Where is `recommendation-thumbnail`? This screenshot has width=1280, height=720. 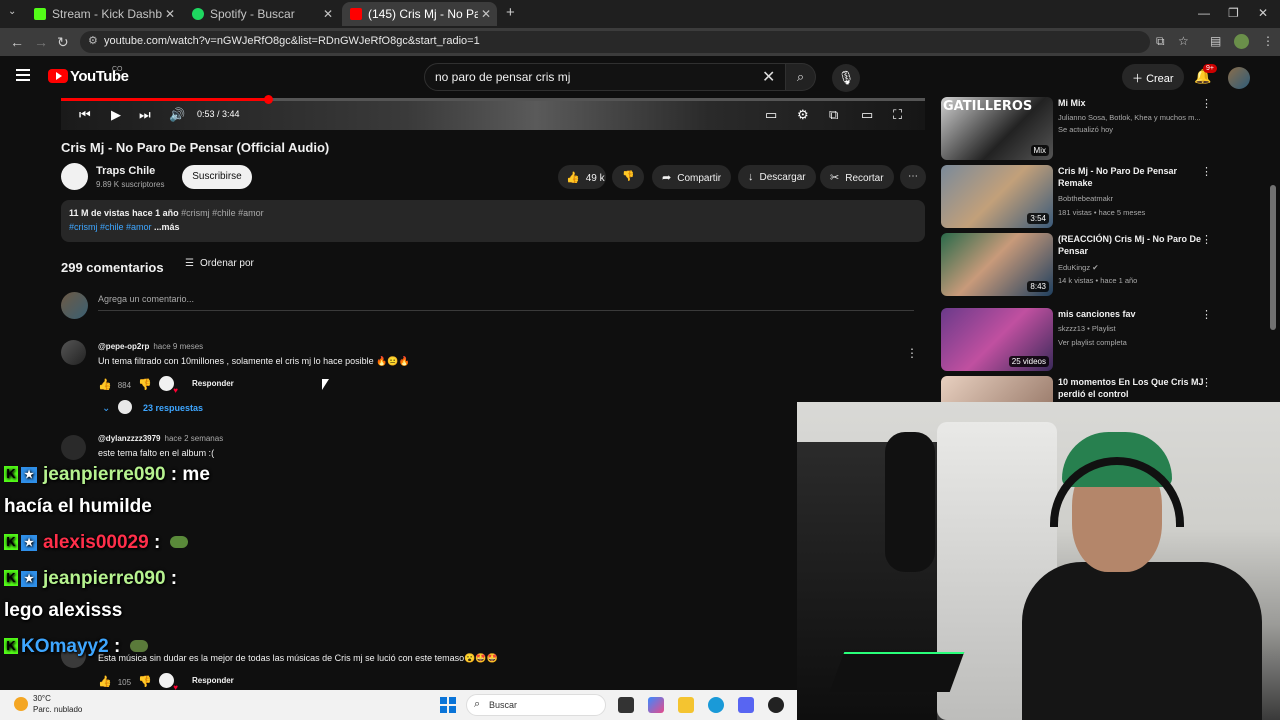 recommendation-thumbnail is located at coordinates (997, 389).